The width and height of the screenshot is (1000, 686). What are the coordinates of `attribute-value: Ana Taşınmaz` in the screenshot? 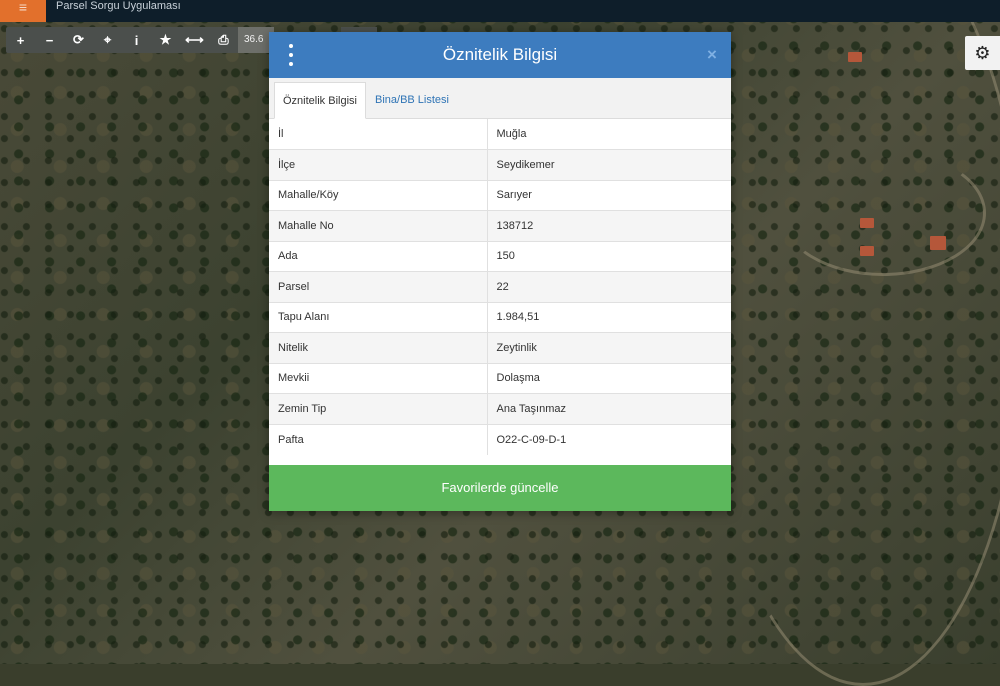 It's located at (609, 408).